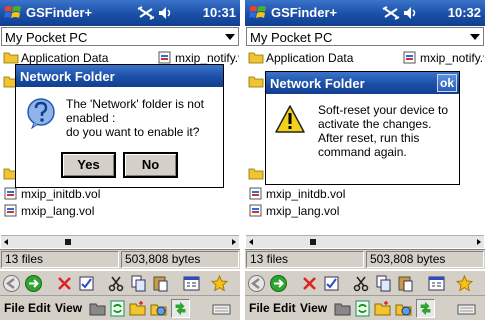 This screenshot has width=485, height=320. What do you see at coordinates (119, 76) in the screenshot?
I see `dialog-title: Network Folder` at bounding box center [119, 76].